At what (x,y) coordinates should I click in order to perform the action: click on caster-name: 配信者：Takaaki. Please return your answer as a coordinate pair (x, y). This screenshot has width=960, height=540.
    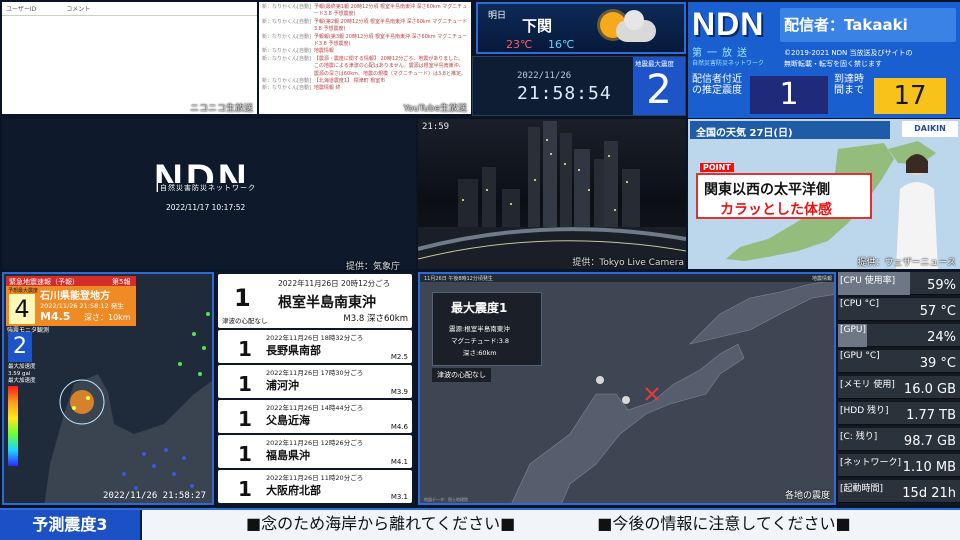
    Looking at the image, I should click on (868, 25).